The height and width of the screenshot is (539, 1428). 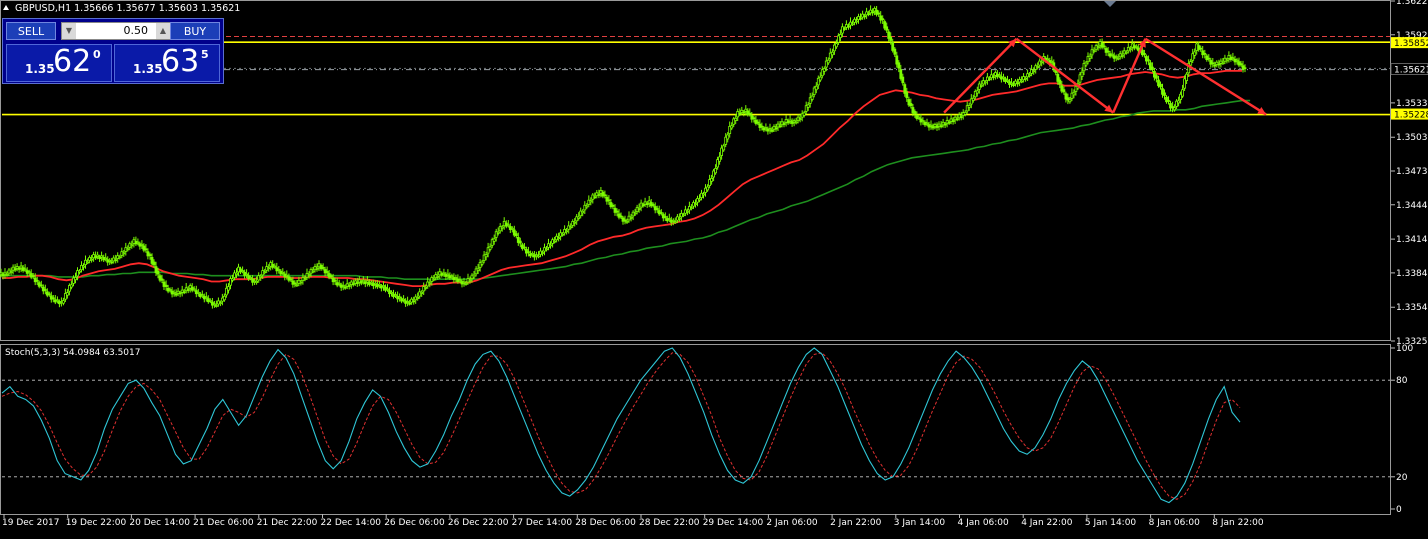 What do you see at coordinates (96, 523) in the screenshot?
I see `time-tick-label: 19 Dec 22:00` at bounding box center [96, 523].